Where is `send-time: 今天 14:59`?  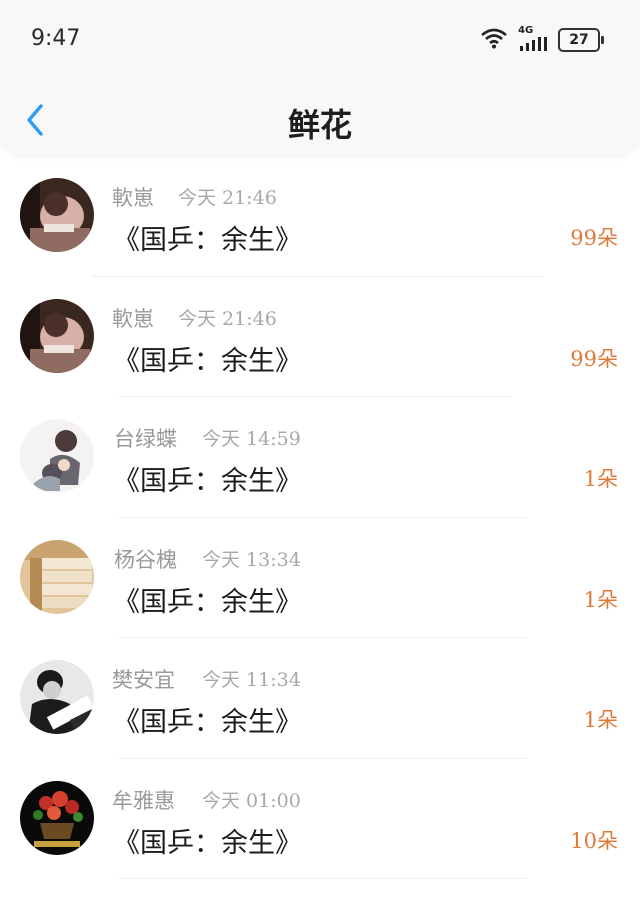
send-time: 今天 14:59 is located at coordinates (251, 439).